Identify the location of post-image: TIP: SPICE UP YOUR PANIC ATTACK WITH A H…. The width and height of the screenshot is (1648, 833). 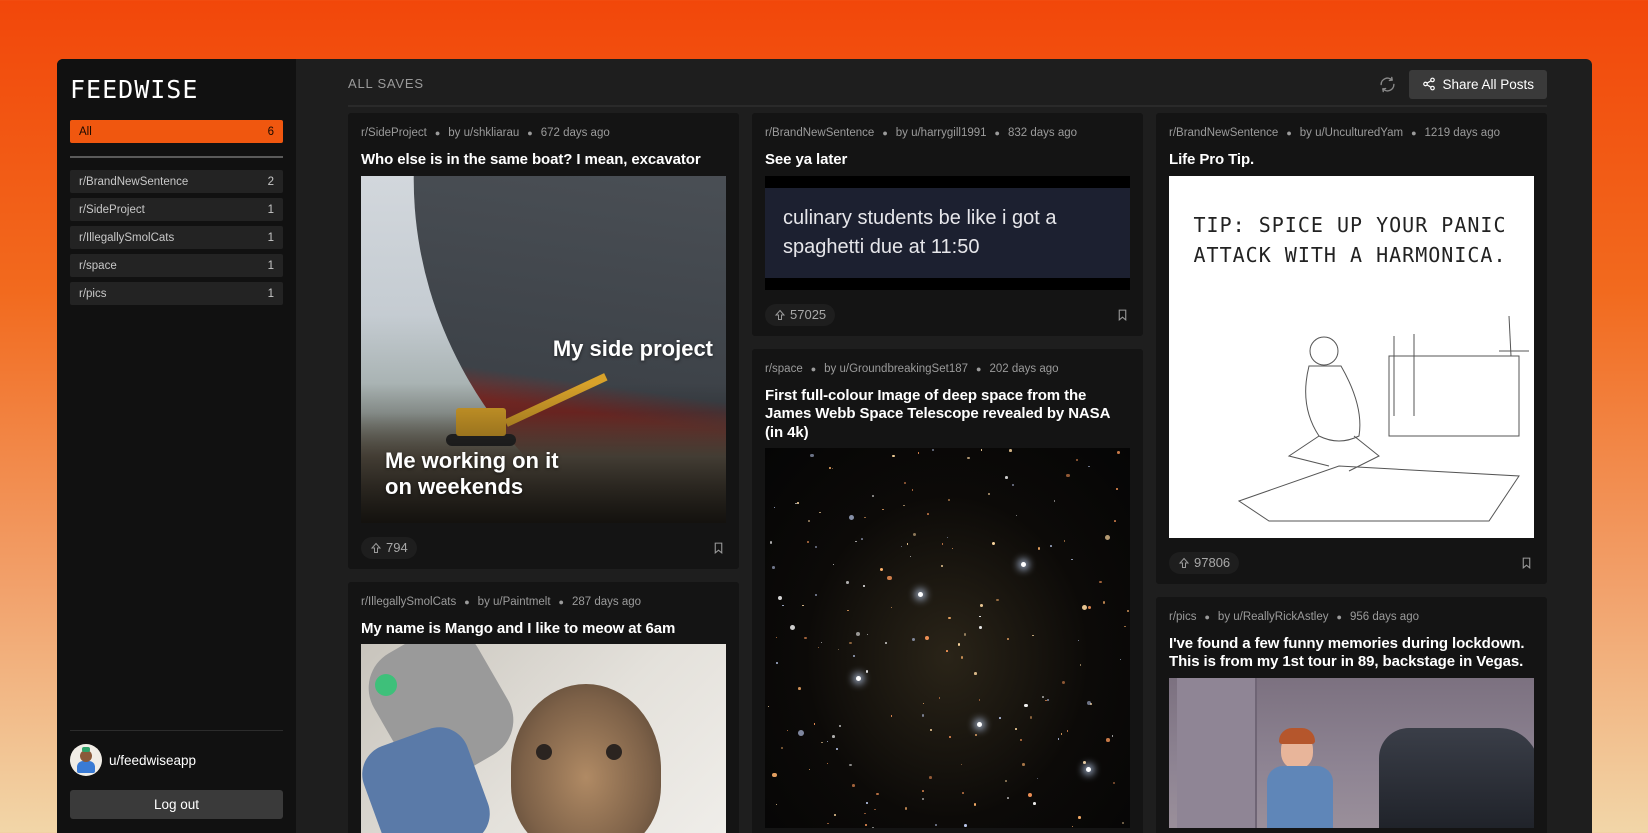
(1351, 356).